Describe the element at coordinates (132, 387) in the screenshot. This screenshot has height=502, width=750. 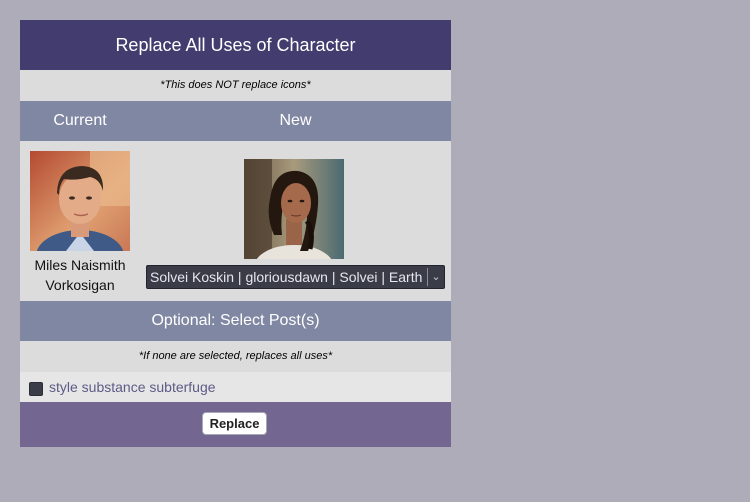
I see `post-link: style substance subterfuge` at that location.